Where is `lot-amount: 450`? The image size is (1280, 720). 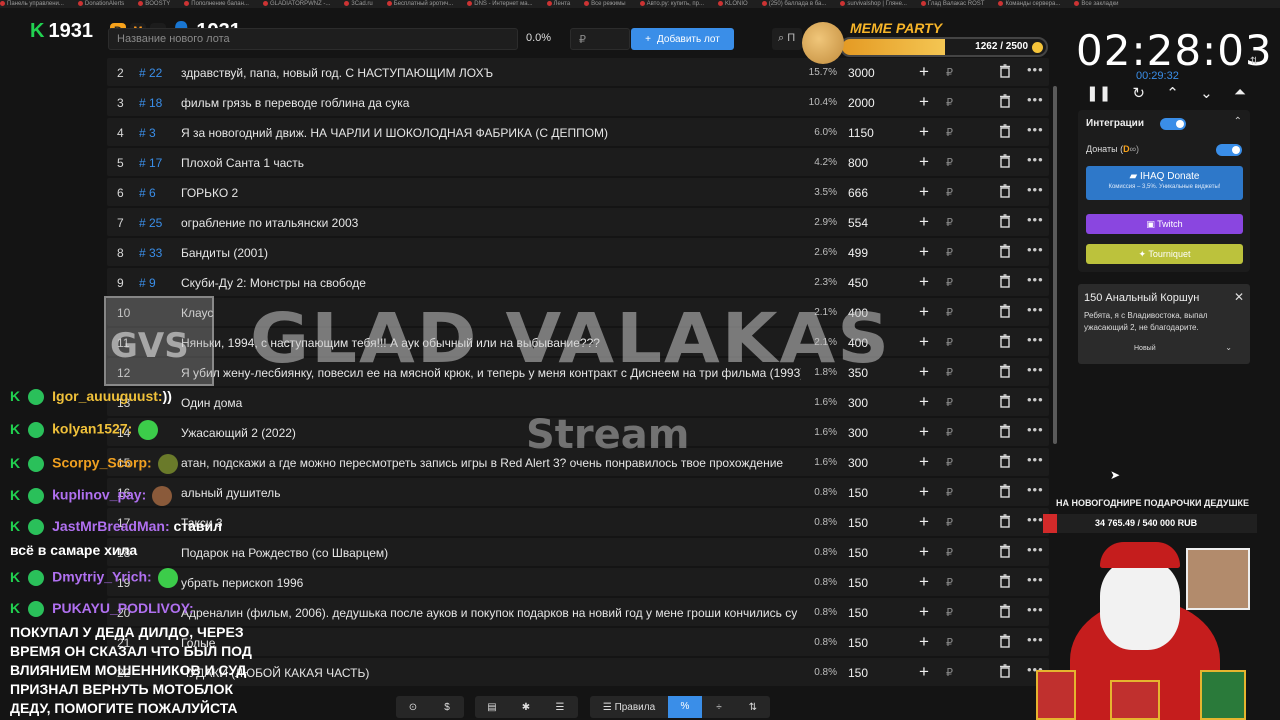 lot-amount: 450 is located at coordinates (858, 283).